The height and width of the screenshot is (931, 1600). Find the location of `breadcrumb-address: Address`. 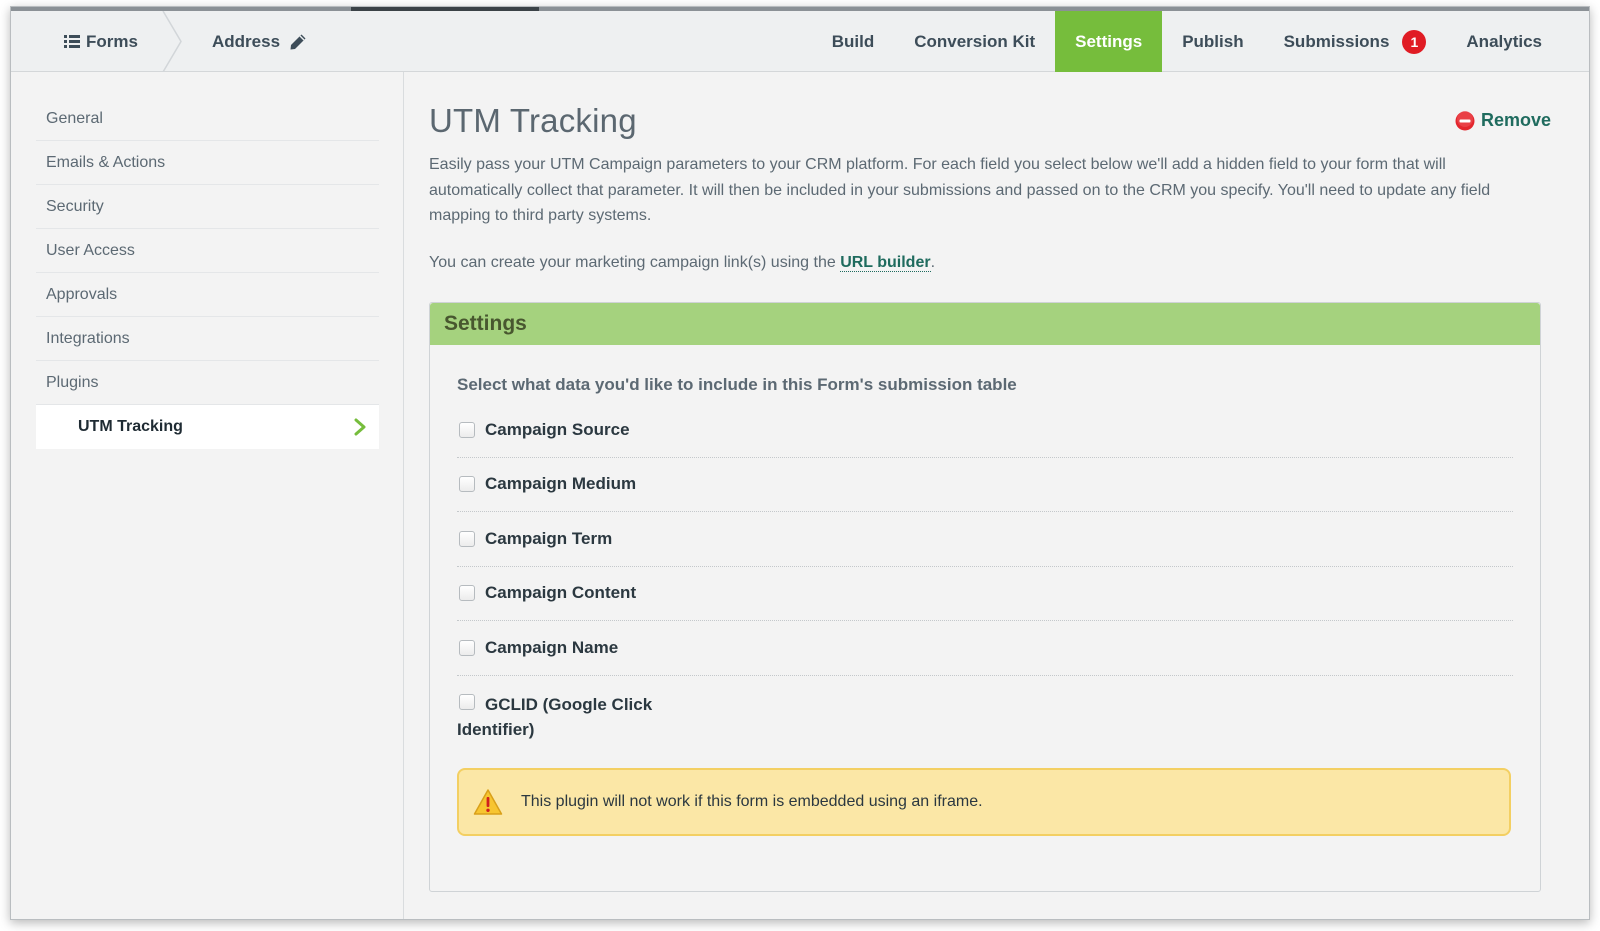

breadcrumb-address: Address is located at coordinates (259, 41).